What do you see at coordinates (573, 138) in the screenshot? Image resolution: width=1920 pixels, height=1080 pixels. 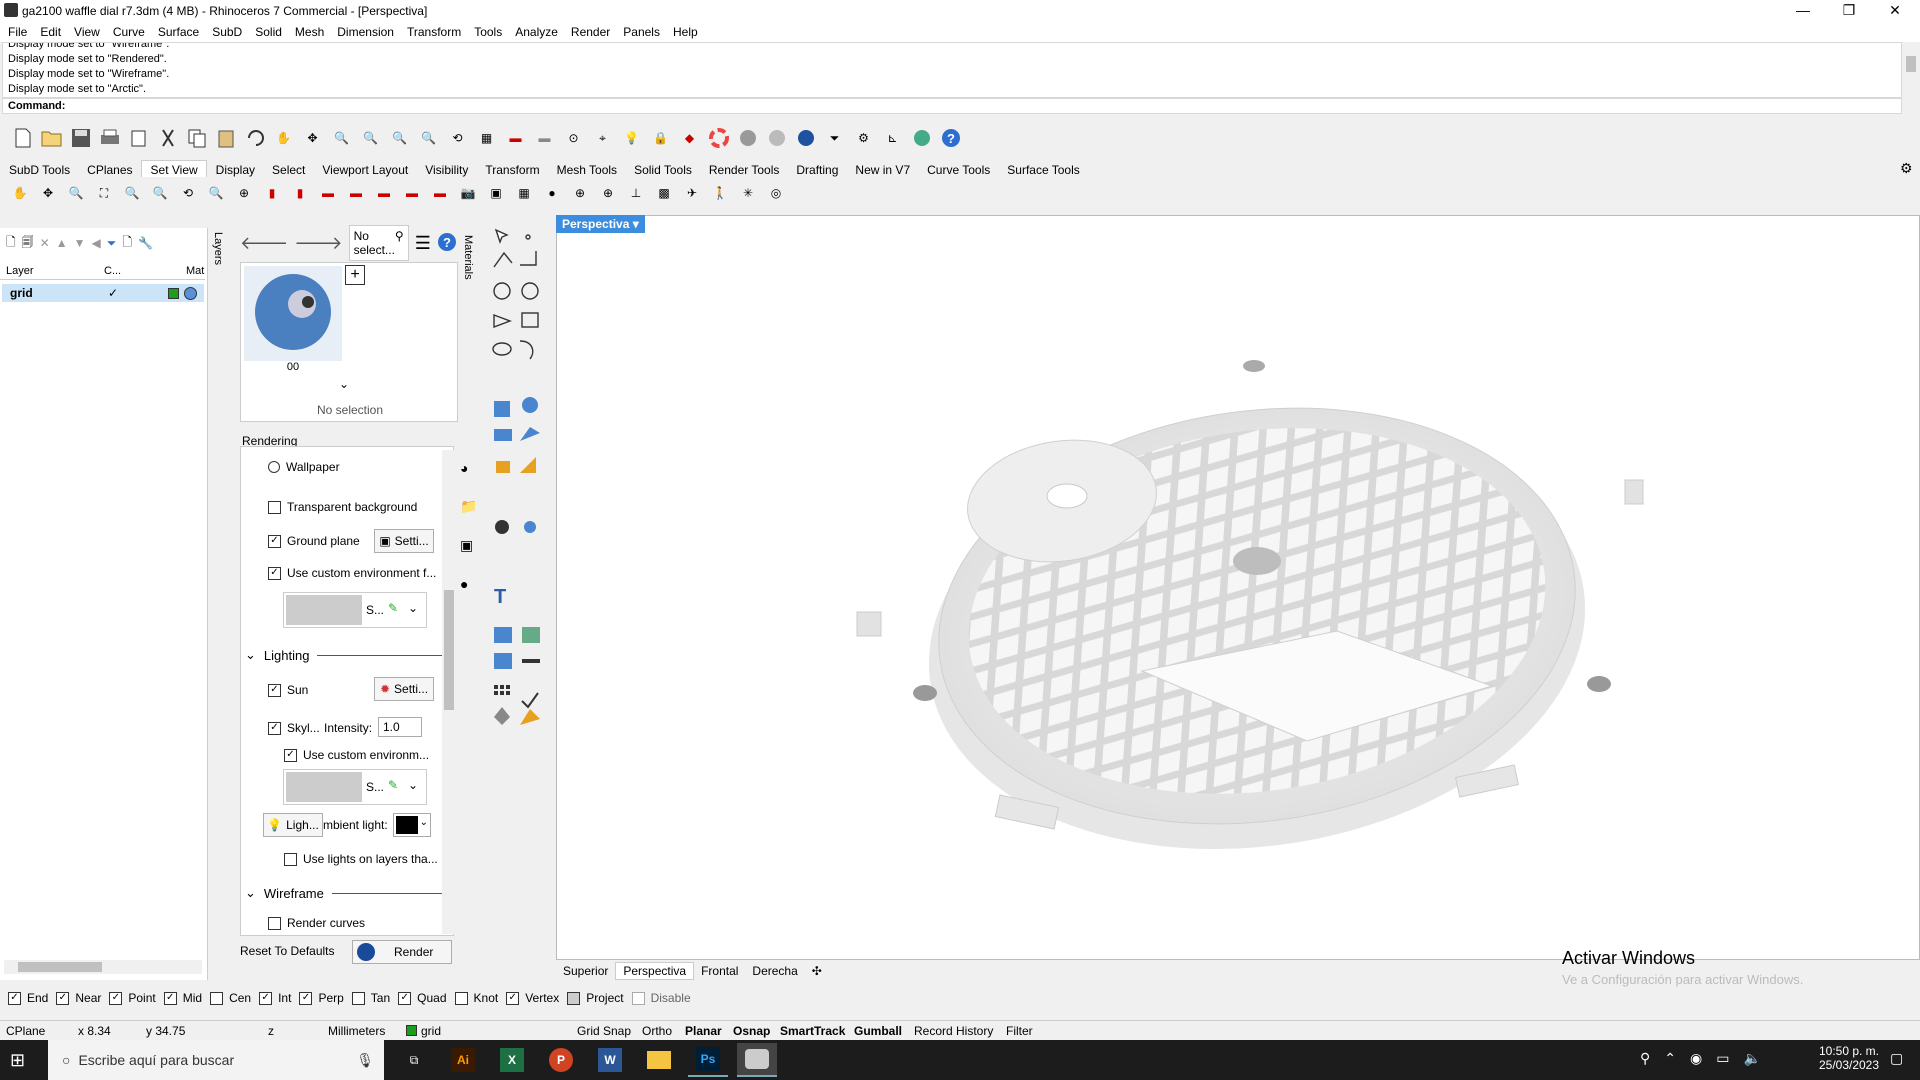 I see `point-icon: ⊙` at bounding box center [573, 138].